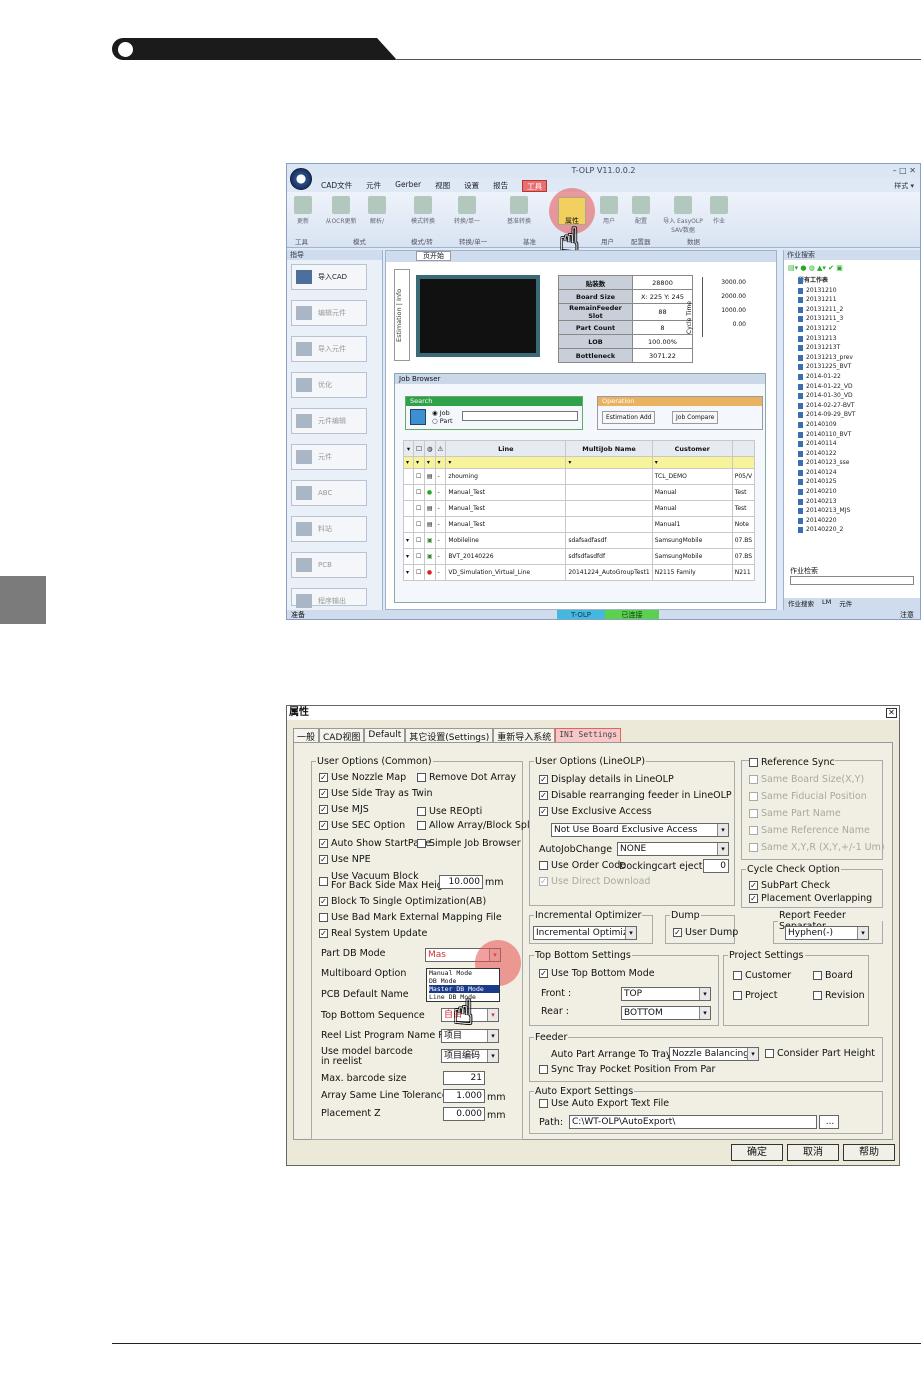 The width and height of the screenshot is (921, 1373). What do you see at coordinates (329, 349) in the screenshot?
I see `guide-import-part-button: 导入元件` at bounding box center [329, 349].